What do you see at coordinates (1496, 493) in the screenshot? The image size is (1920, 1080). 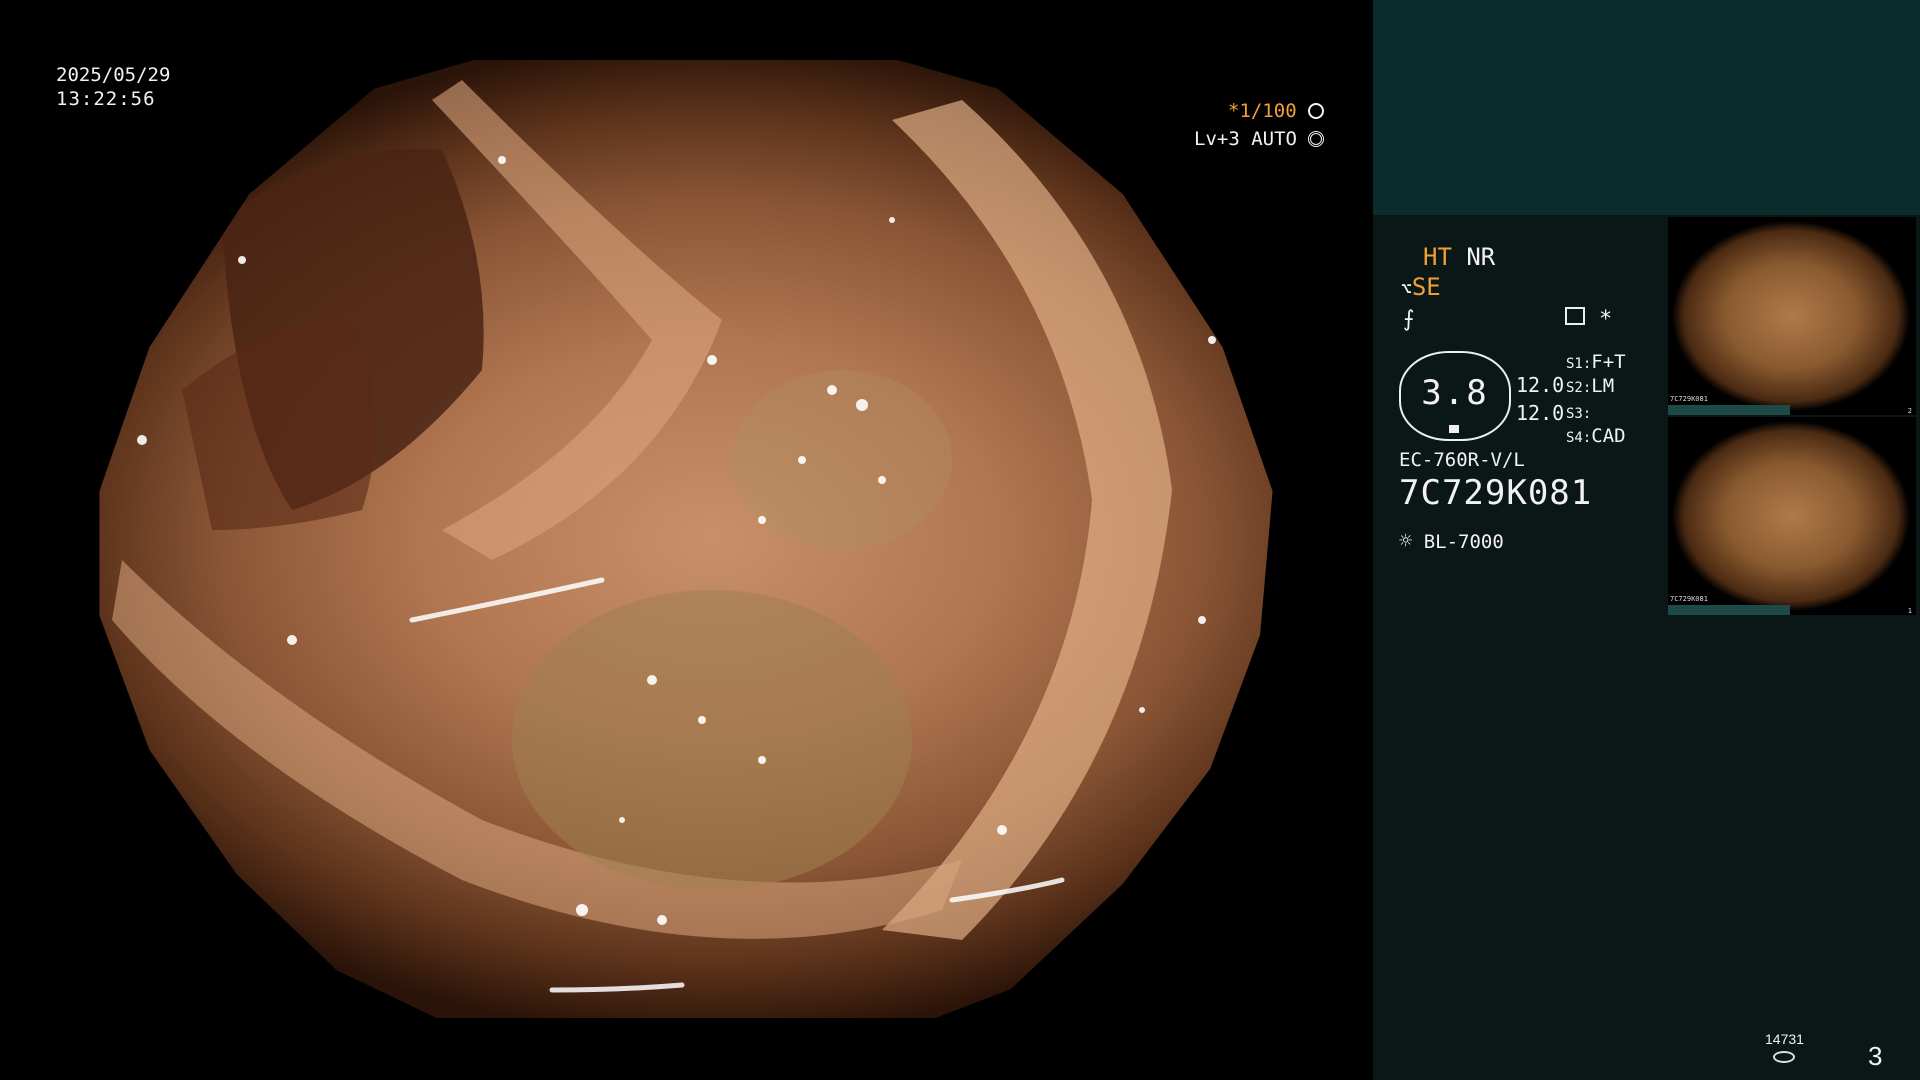 I see `scope-serial: 7C729K081` at bounding box center [1496, 493].